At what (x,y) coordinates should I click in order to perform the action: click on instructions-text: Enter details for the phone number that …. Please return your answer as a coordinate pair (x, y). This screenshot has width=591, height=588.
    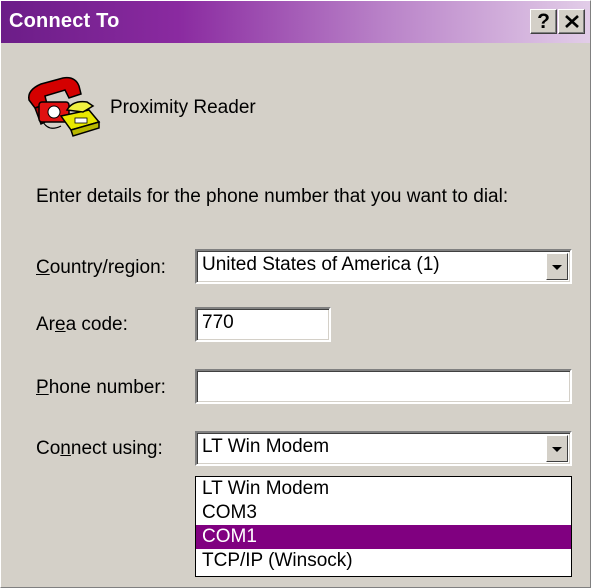
    Looking at the image, I should click on (272, 196).